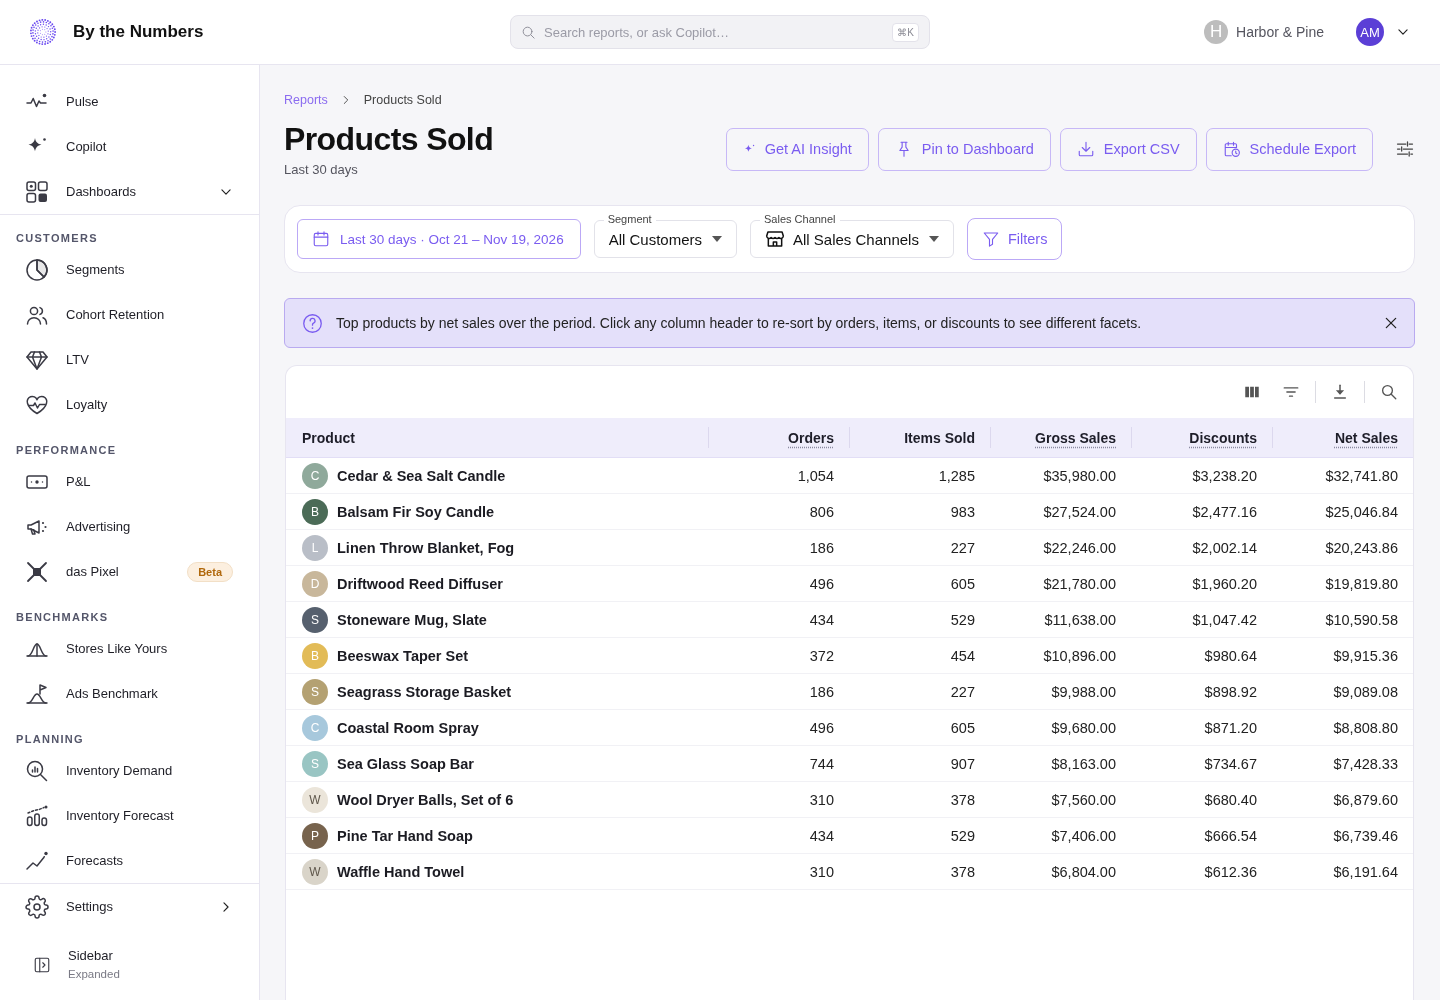  Describe the element at coordinates (37, 191) in the screenshot. I see `grid-icon` at that location.